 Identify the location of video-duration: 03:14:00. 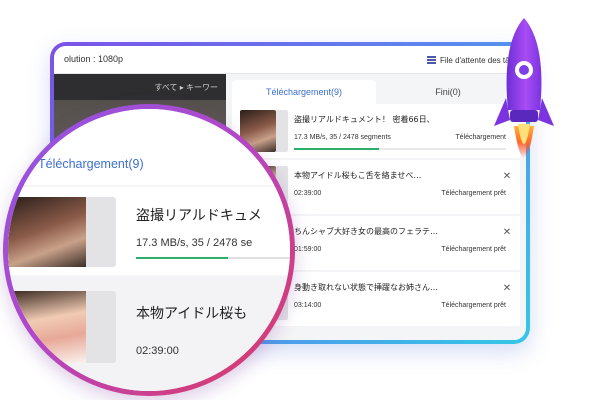
(308, 305).